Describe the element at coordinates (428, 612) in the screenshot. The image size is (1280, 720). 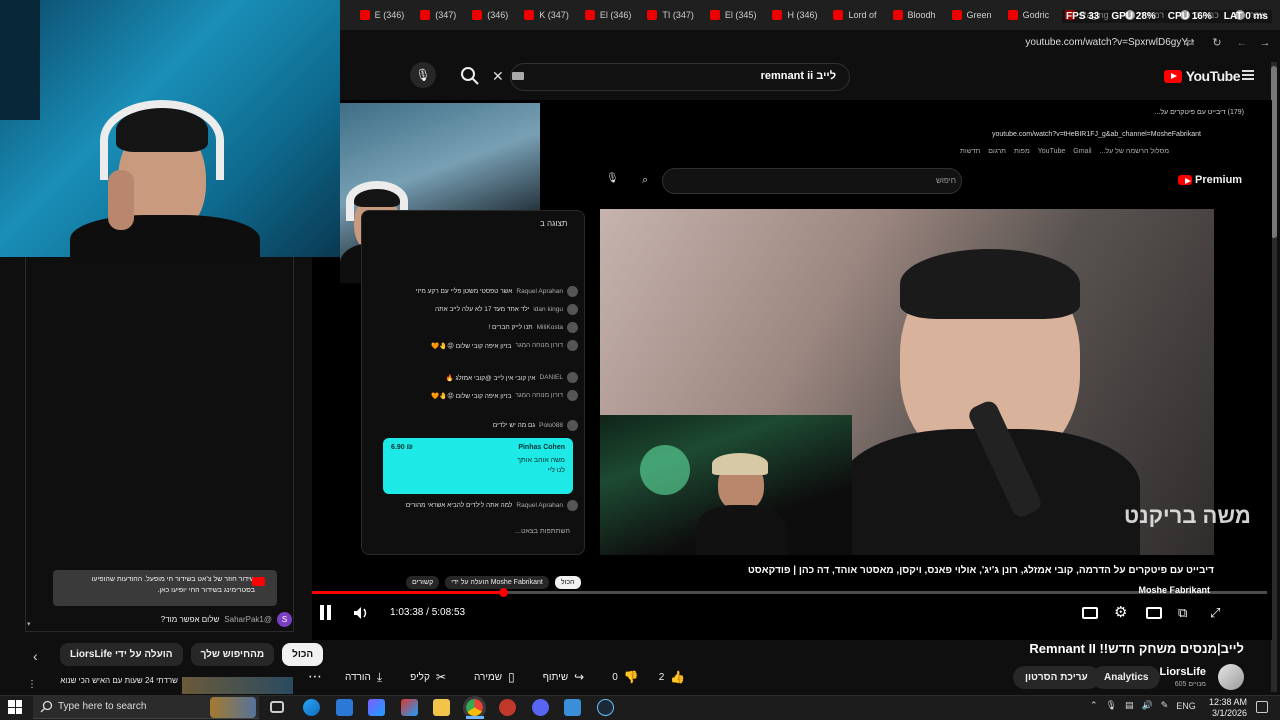
I see `time-display: 1:03:38 / 5:08:53` at that location.